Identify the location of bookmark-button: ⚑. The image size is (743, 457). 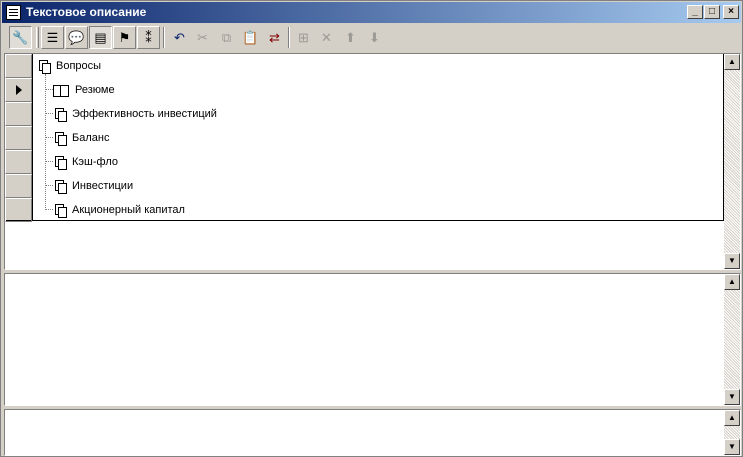
(124, 37).